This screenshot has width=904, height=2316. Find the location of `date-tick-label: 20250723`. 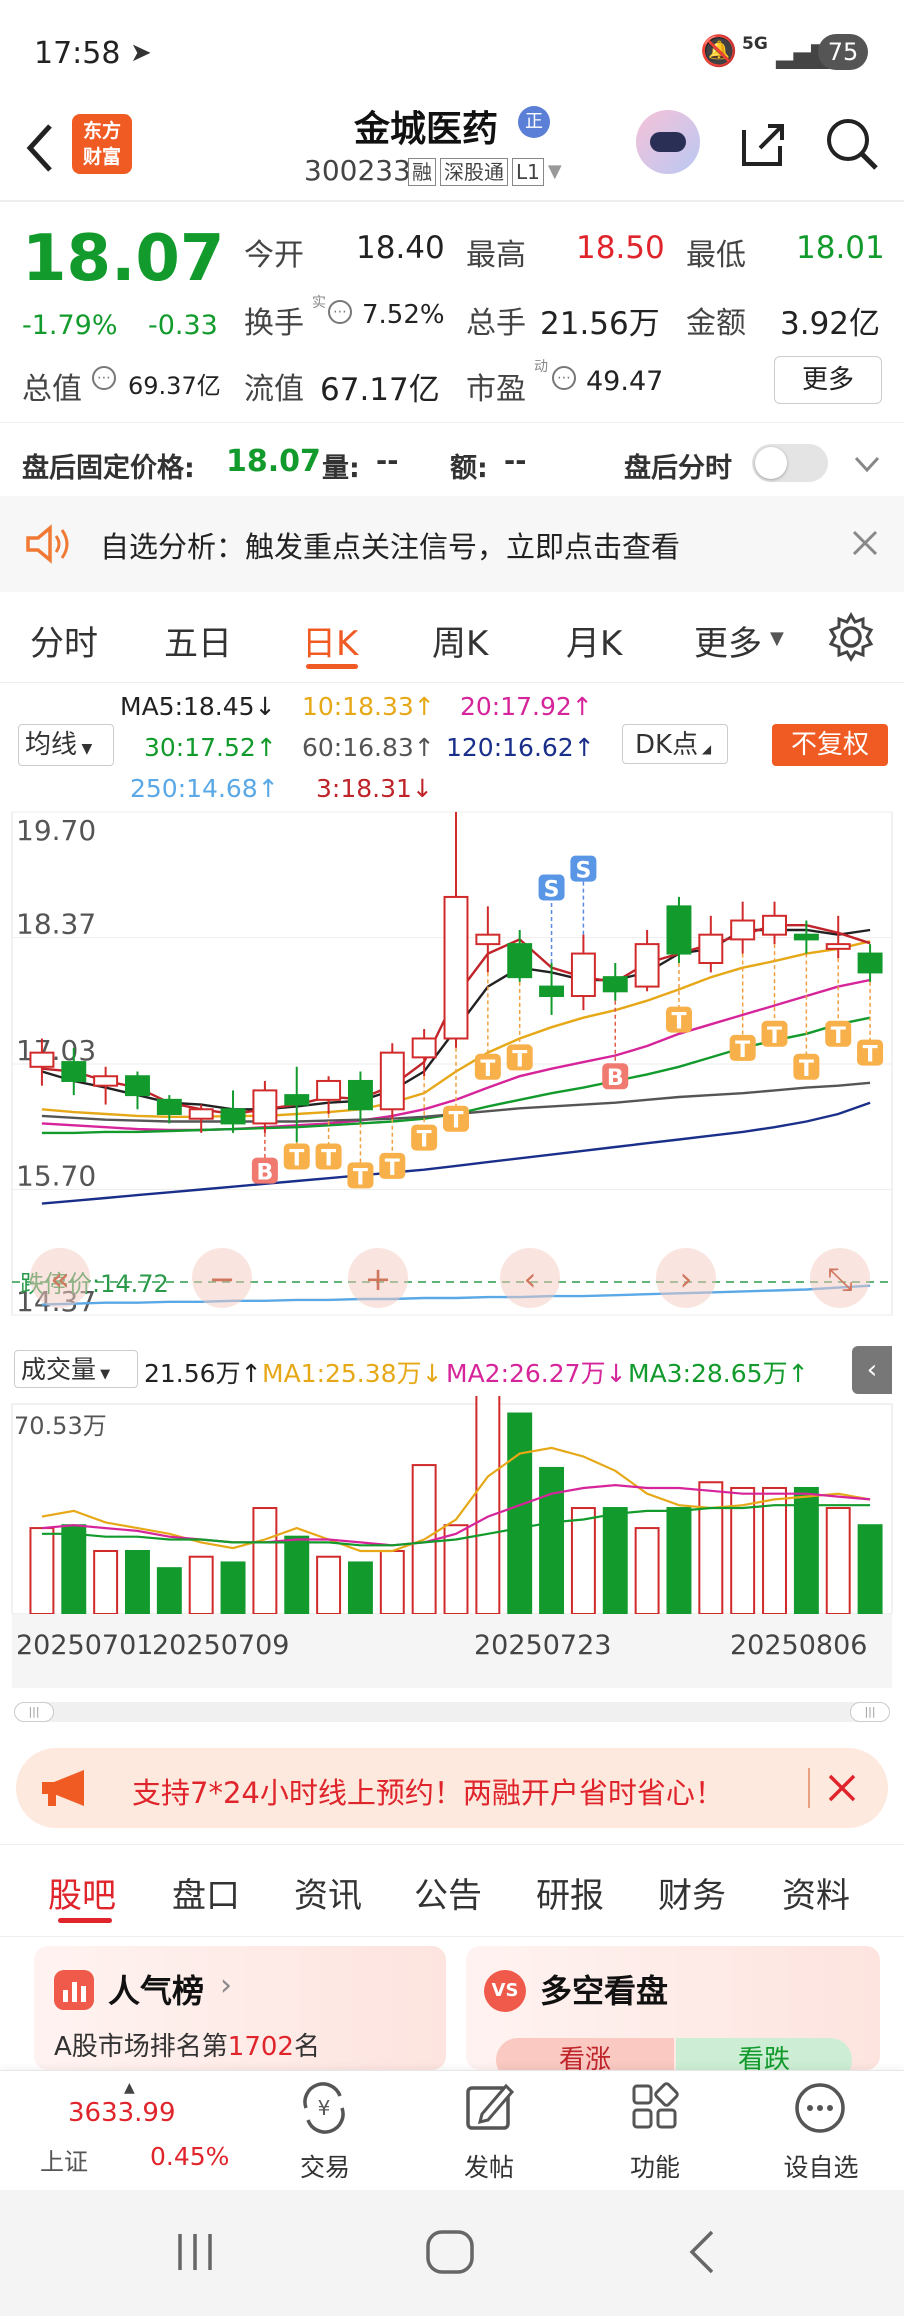

date-tick-label: 20250723 is located at coordinates (542, 1645).